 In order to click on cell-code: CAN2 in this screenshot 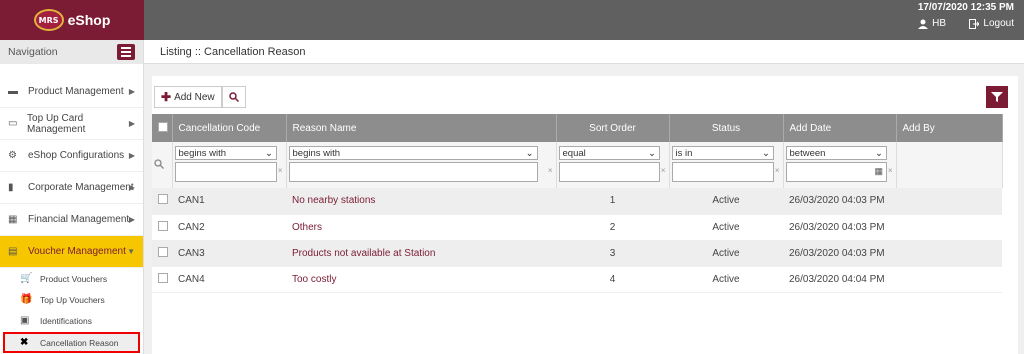, I will do `click(229, 227)`.